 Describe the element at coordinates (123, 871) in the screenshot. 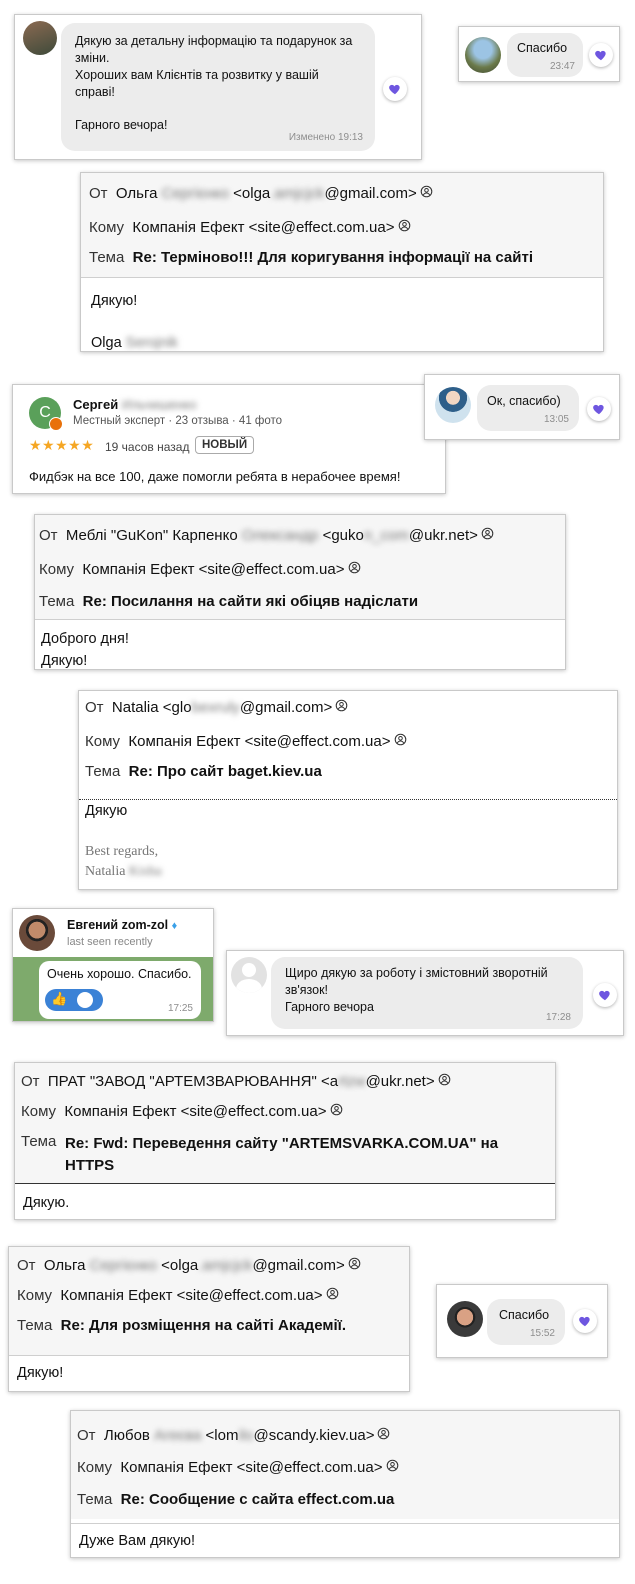

I see `email-signature: Natalia Kisha` at that location.